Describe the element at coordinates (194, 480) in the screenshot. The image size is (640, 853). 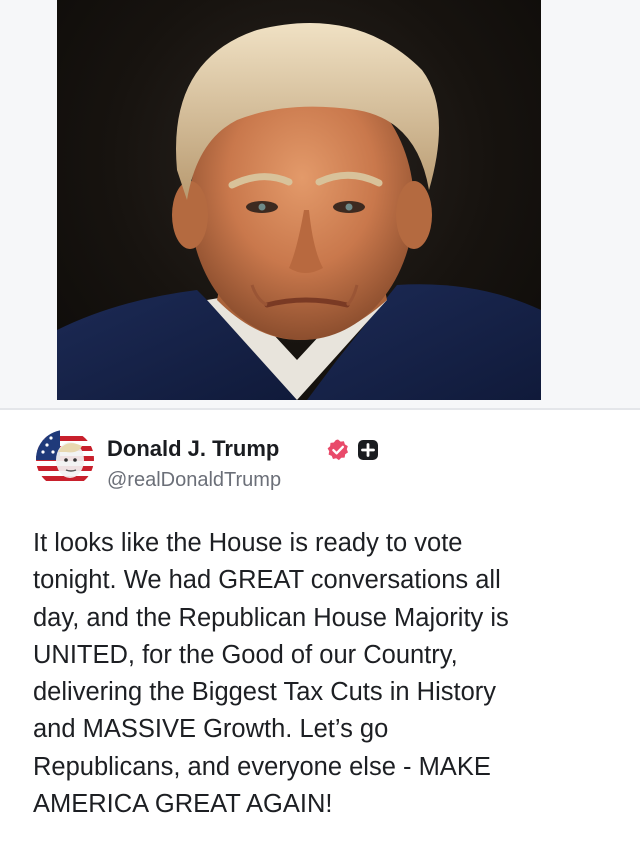
I see `author-handle: @realDonaldTrump` at that location.